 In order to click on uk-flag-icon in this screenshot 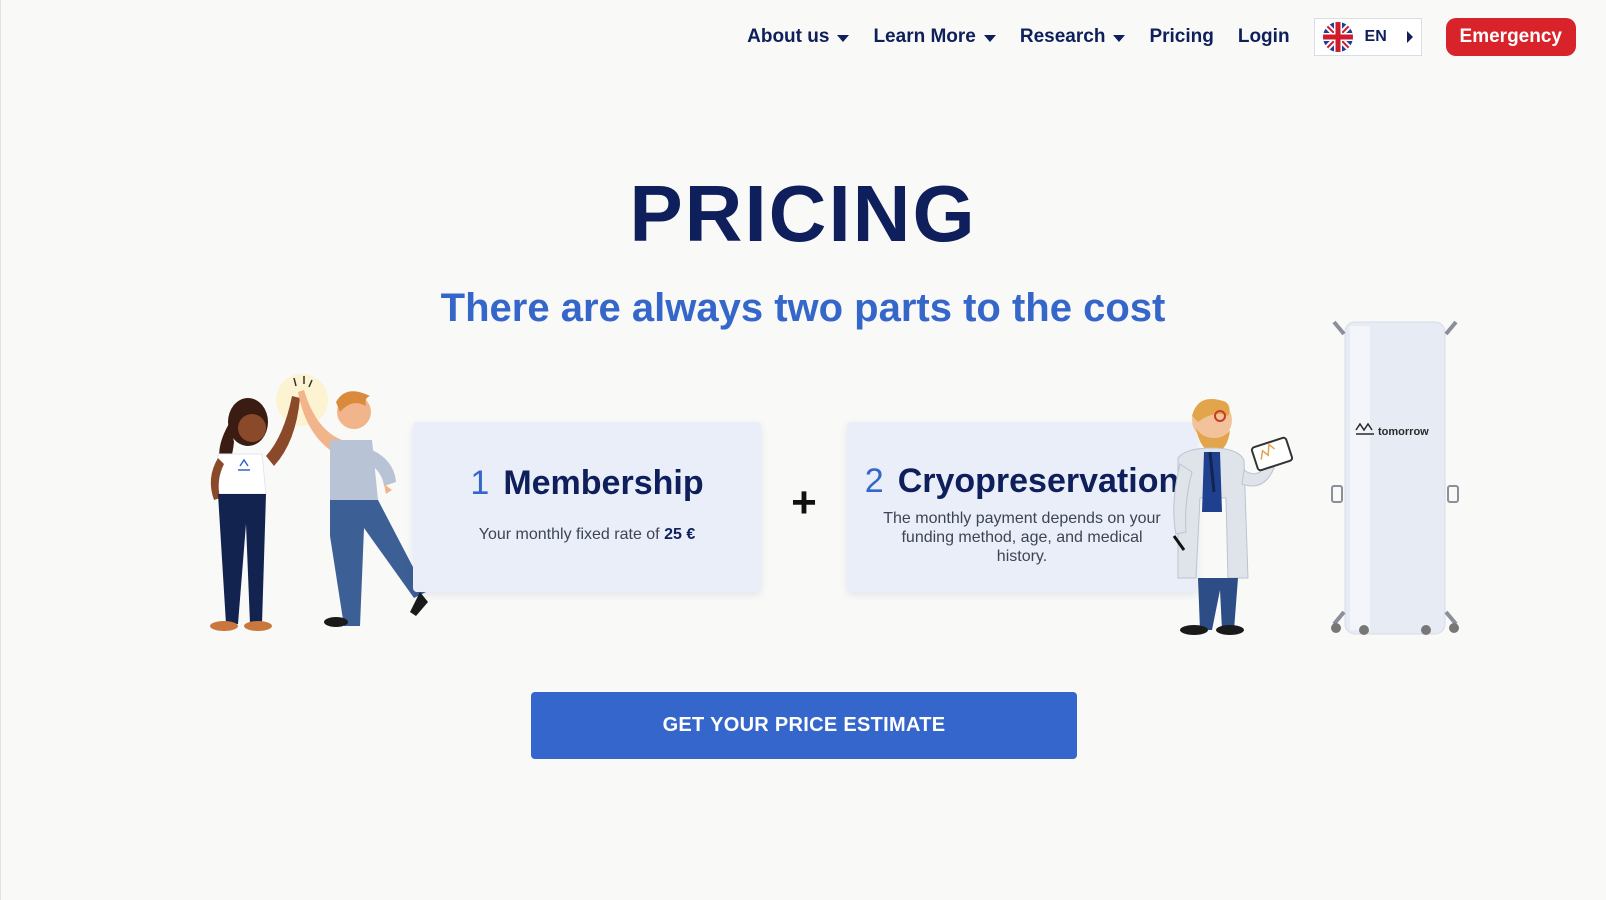, I will do `click(1337, 37)`.